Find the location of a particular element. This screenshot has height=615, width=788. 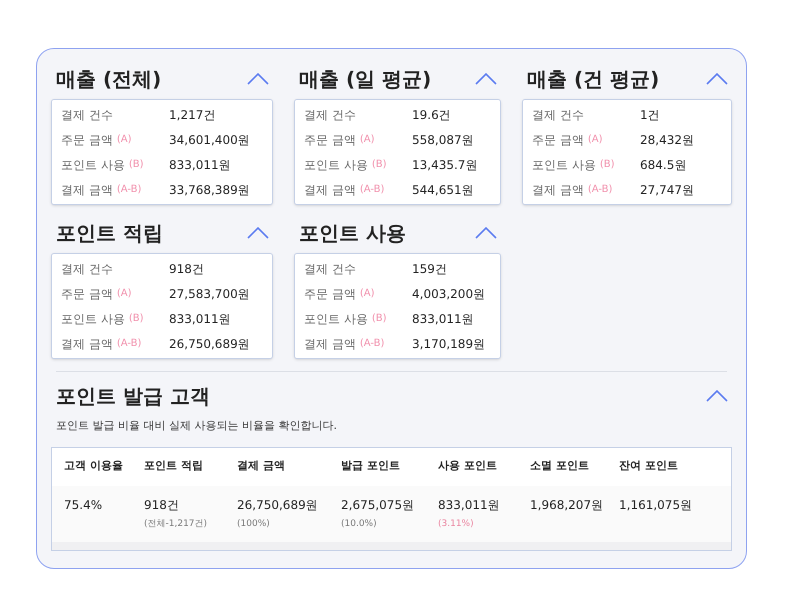

section-description: 포인트 발급 비율 대비 실제 사용되는 비율을 확인합니다. is located at coordinates (196, 426).